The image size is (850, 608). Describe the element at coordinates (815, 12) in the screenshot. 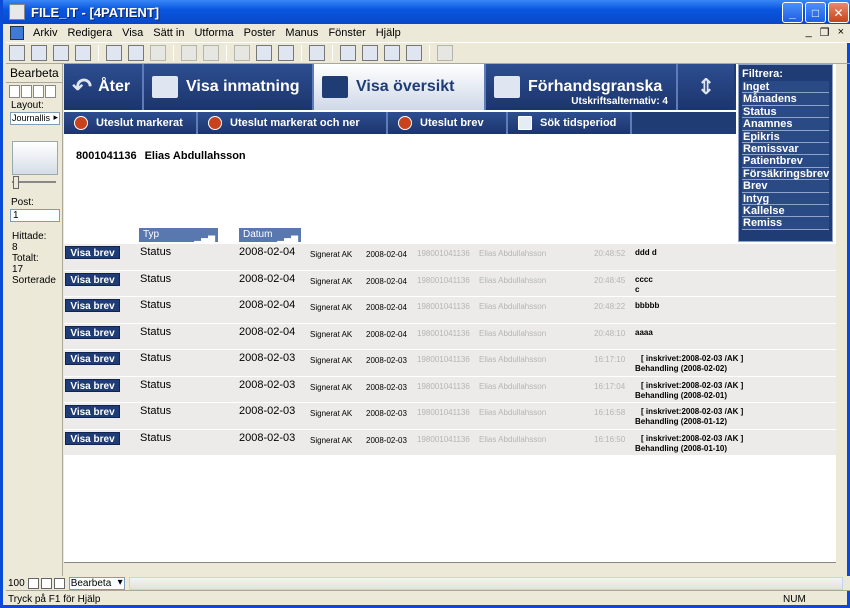

I see `maximize-button: □` at that location.